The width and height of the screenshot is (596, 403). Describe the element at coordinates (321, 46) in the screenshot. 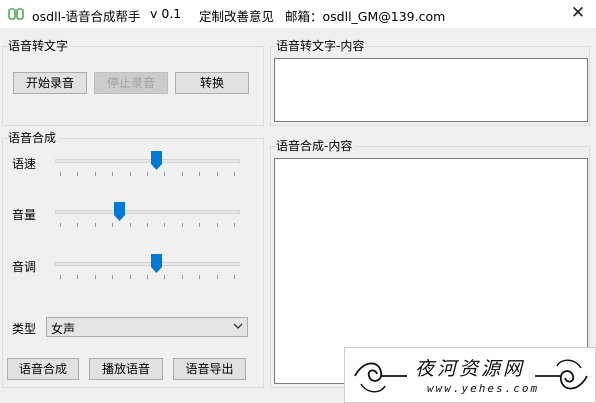

I see `stt-content-title: 语音转文字-内容` at that location.